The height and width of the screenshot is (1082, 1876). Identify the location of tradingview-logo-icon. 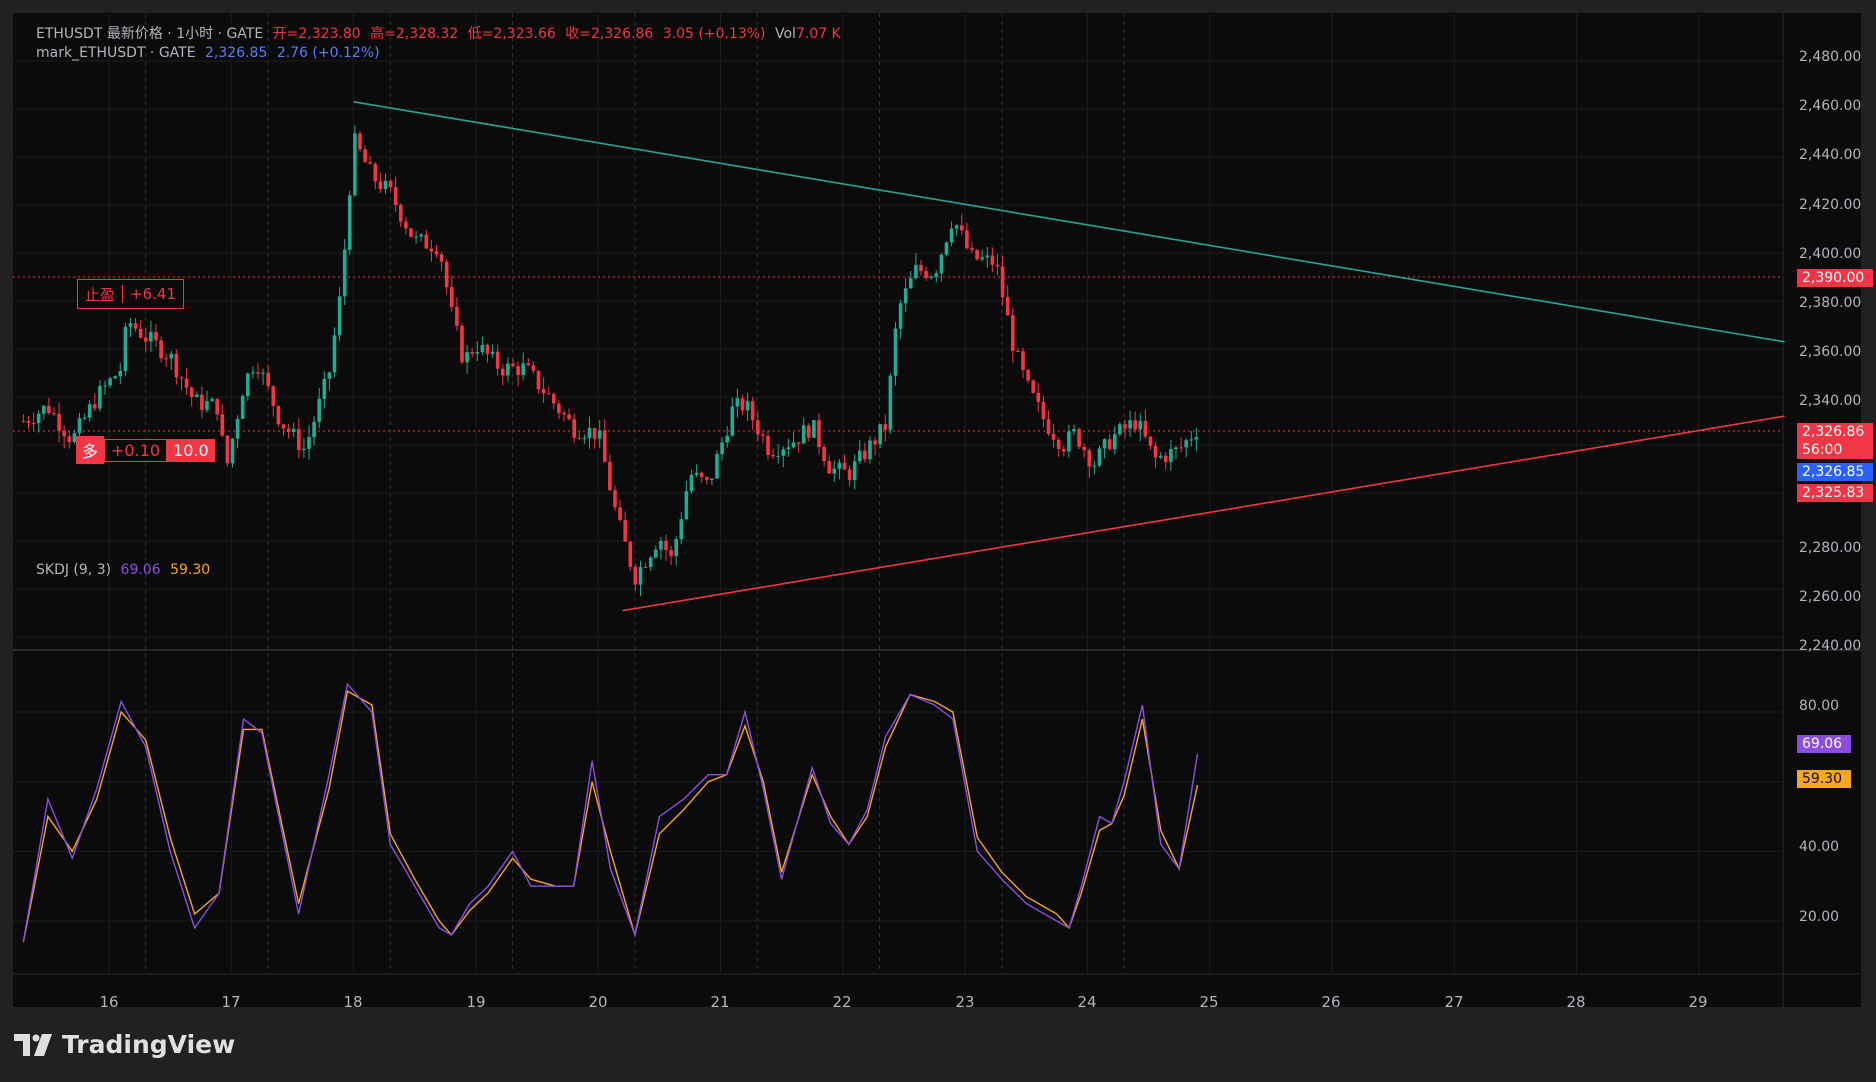
(33, 1044).